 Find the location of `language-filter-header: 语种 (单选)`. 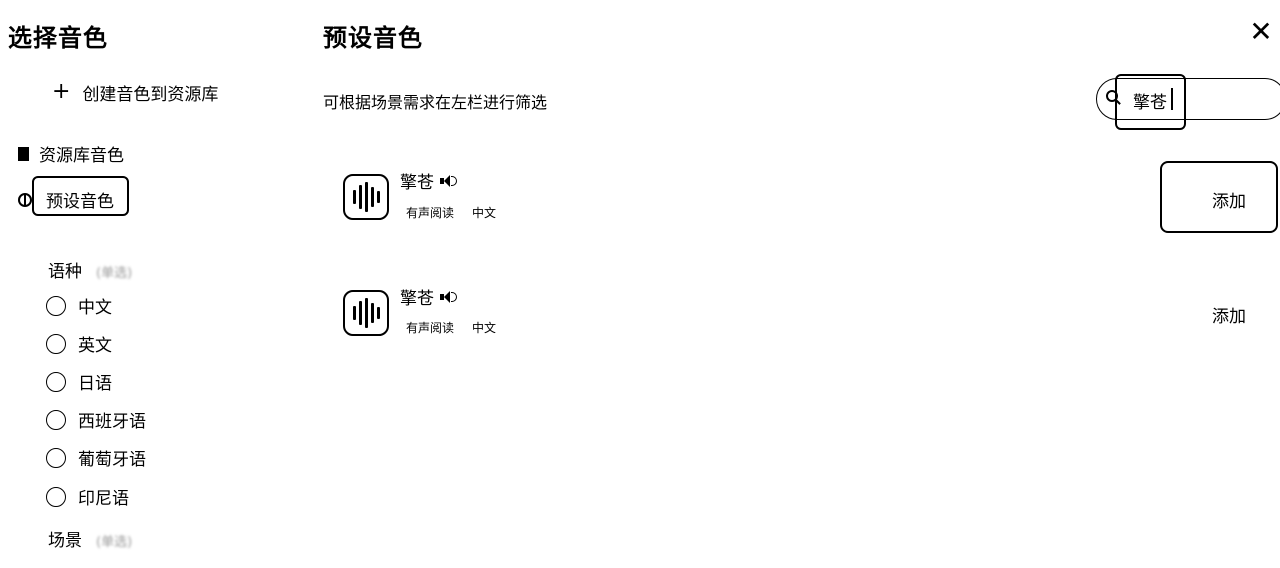

language-filter-header: 语种 (单选) is located at coordinates (90, 269).